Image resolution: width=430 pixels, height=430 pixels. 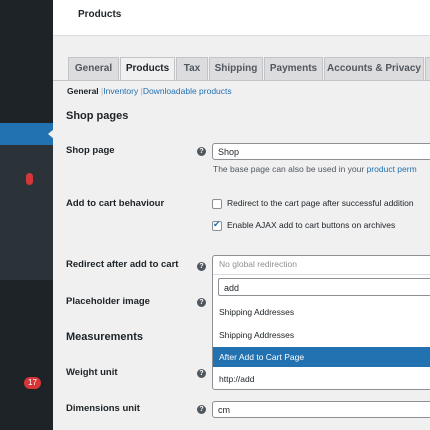 I want to click on top-header: Products, so click(x=241, y=18).